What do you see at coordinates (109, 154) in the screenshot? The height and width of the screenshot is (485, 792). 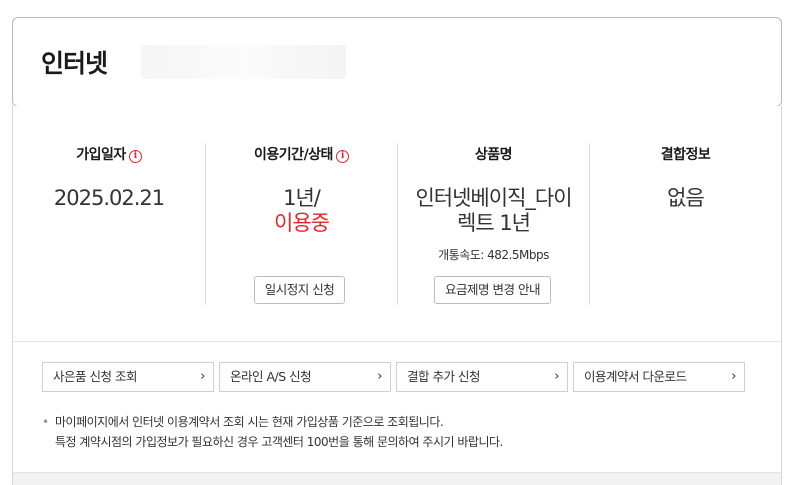 I see `join-date-label: 가입일자 i` at bounding box center [109, 154].